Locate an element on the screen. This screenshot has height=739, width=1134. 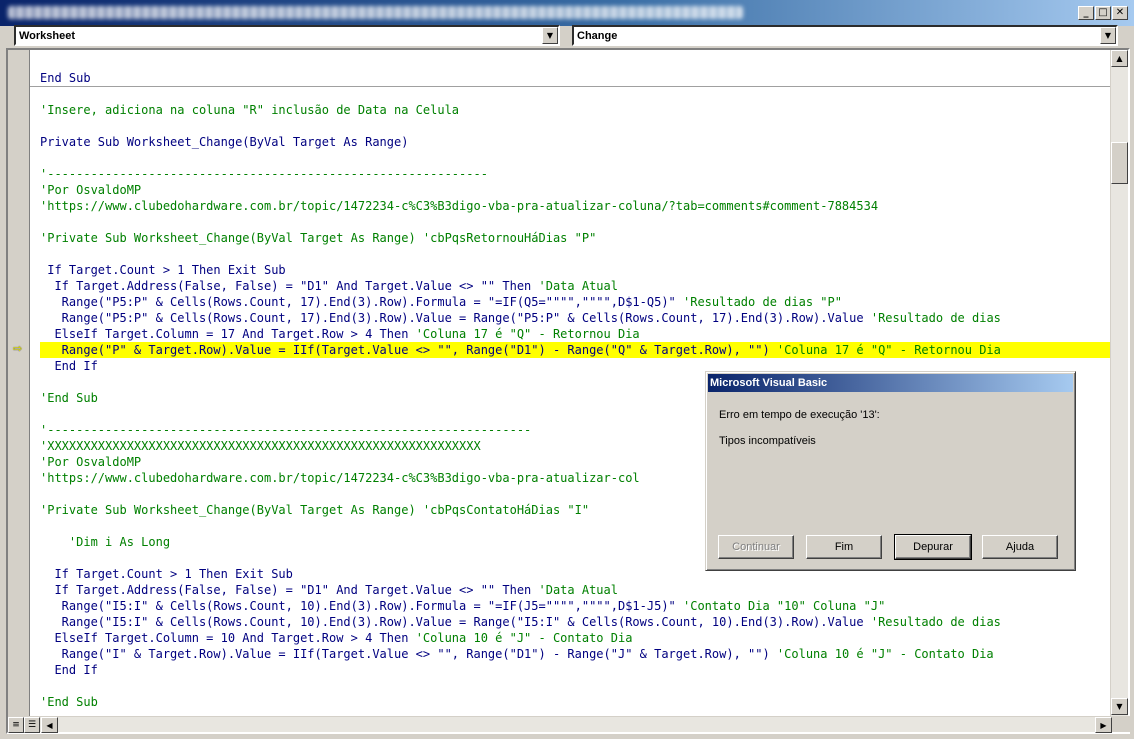
code-comment: 'Resultado de dias "P" is located at coordinates (762, 302).